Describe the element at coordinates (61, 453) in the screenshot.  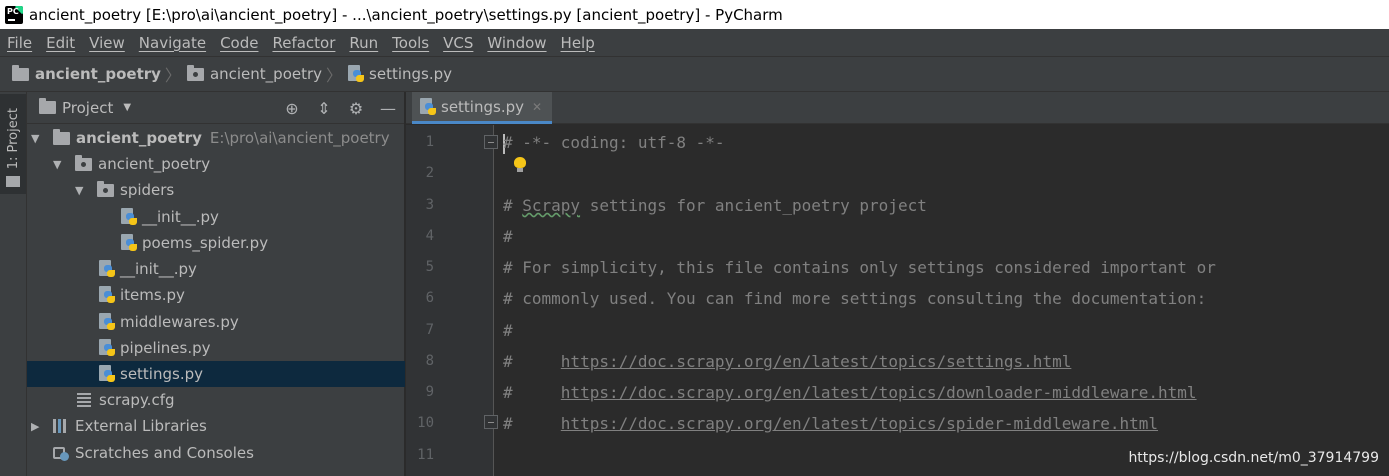
I see `scratches-icon` at that location.